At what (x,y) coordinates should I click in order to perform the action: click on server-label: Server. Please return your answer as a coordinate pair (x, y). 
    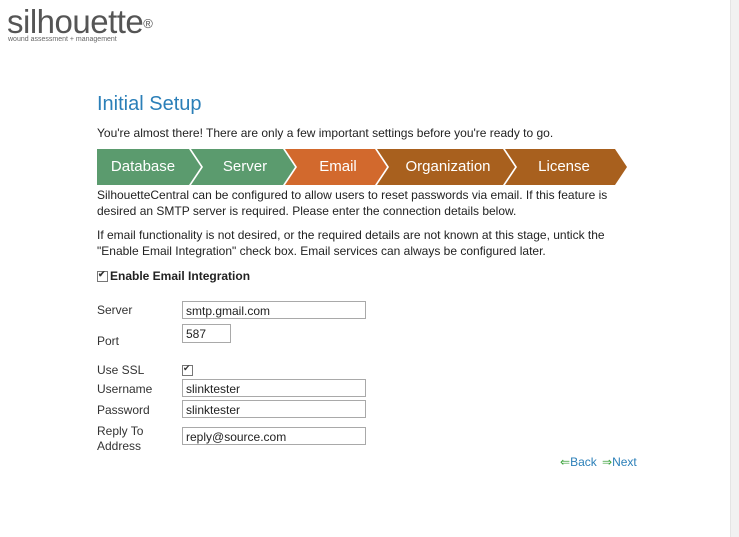
    Looking at the image, I should click on (115, 310).